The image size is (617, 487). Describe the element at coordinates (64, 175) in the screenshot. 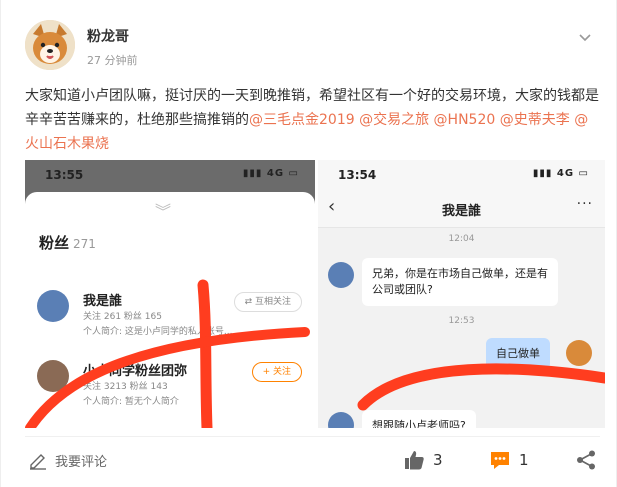

I see `status-time: 13:55` at that location.